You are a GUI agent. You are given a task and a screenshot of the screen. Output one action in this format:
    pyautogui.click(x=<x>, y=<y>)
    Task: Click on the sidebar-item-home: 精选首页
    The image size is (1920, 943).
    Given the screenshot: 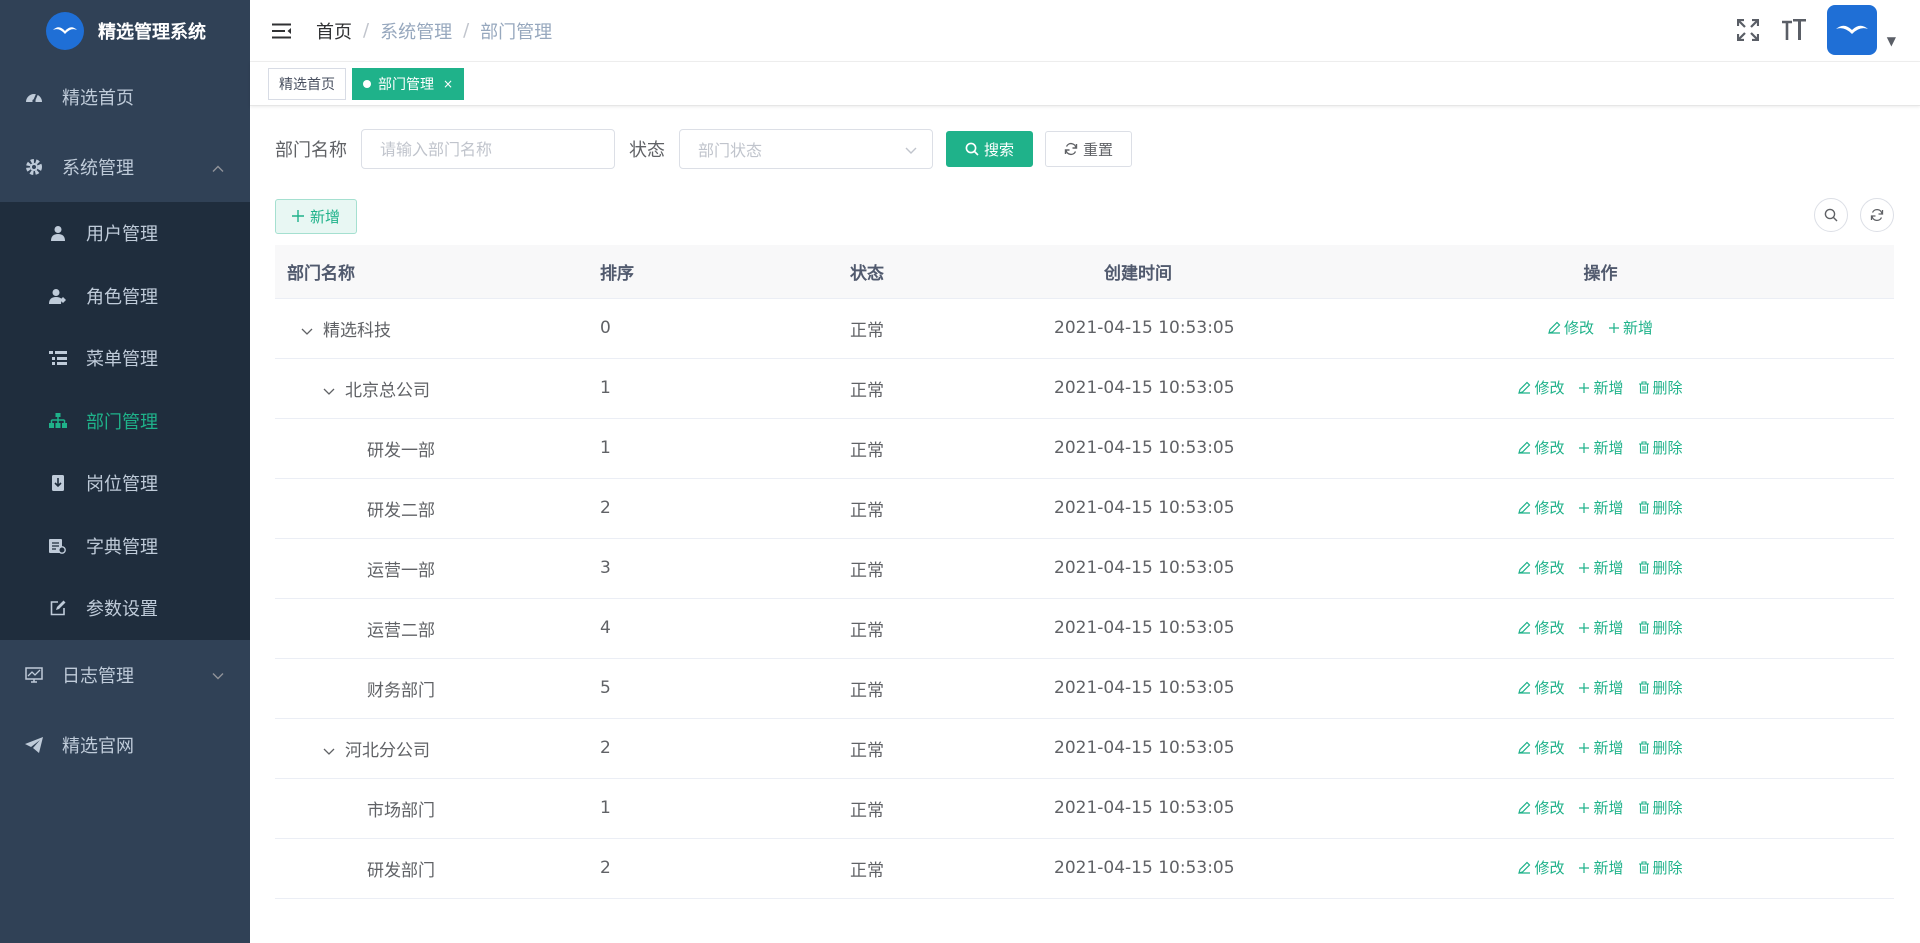 What is the action you would take?
    pyautogui.click(x=125, y=97)
    